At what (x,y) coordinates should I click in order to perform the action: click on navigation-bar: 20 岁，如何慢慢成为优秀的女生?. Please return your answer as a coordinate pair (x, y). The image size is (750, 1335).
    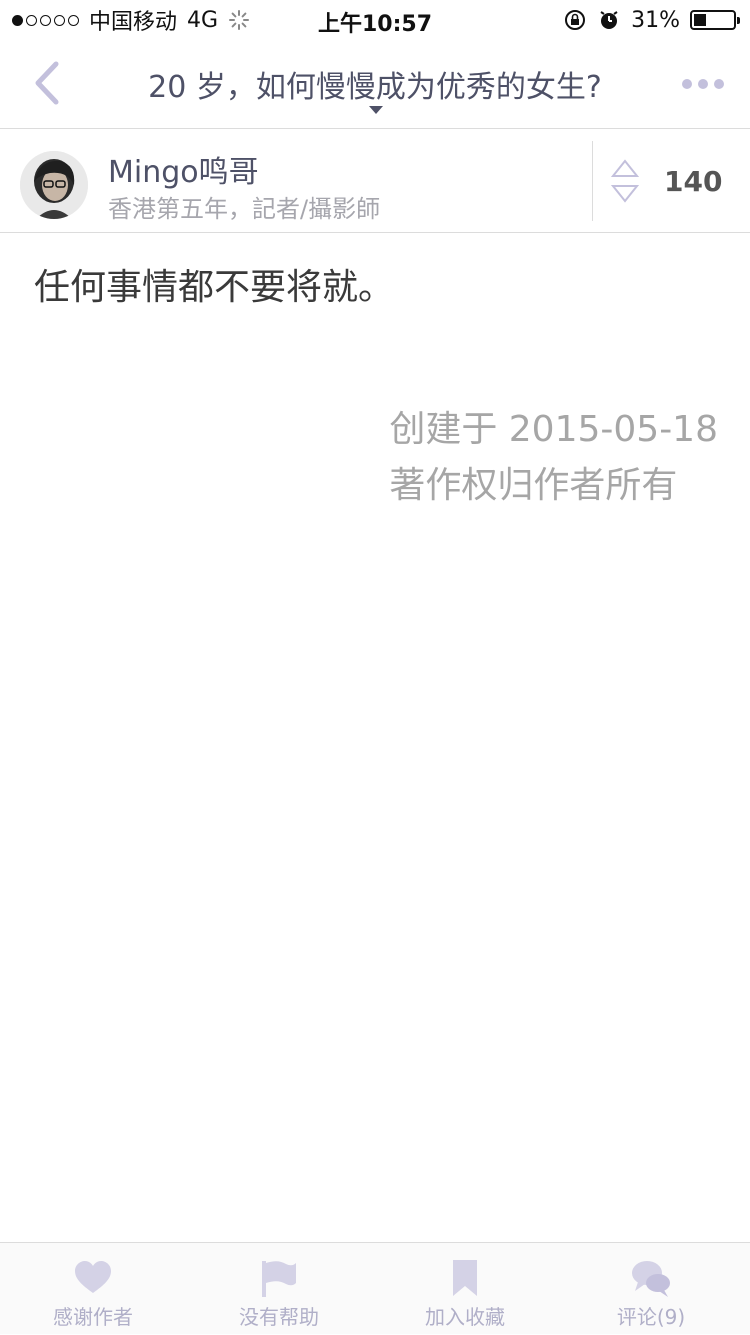
    Looking at the image, I should click on (375, 84).